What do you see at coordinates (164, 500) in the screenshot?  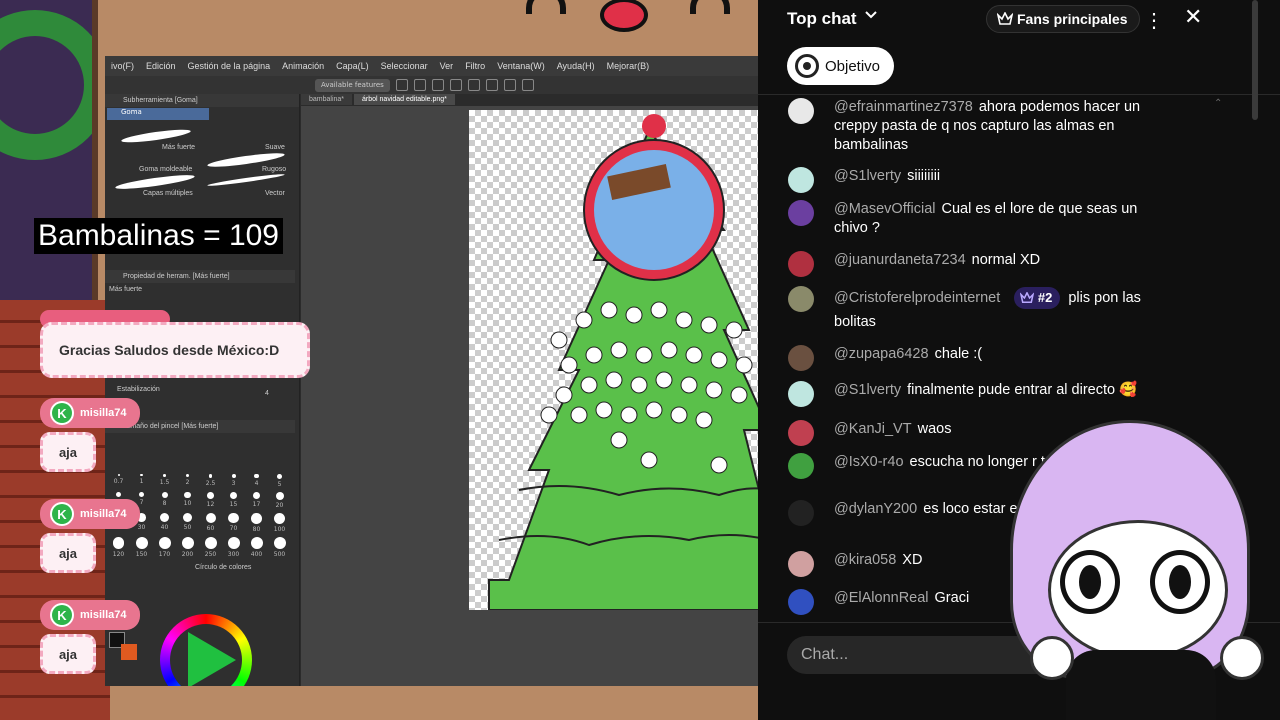 I see `brush-size-option: 8` at bounding box center [164, 500].